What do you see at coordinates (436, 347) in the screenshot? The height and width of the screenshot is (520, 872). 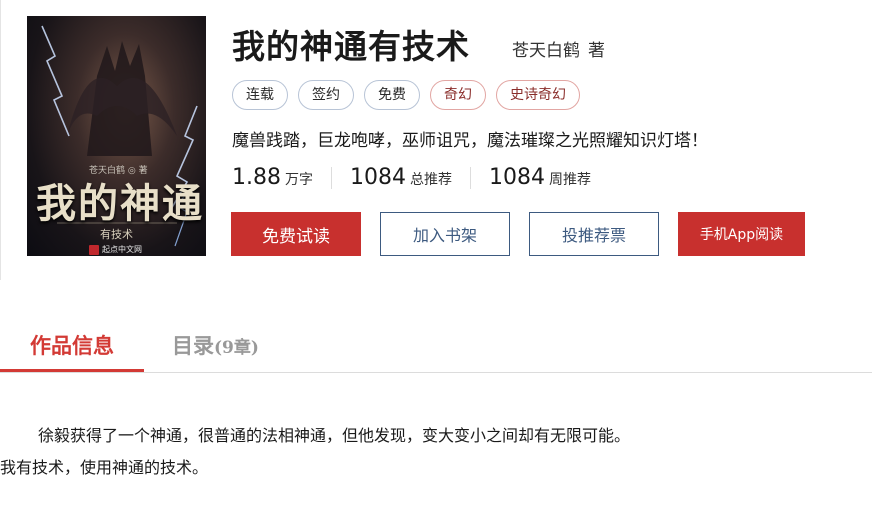 I see `detail-tabs: 作品信息 目录(9章)` at bounding box center [436, 347].